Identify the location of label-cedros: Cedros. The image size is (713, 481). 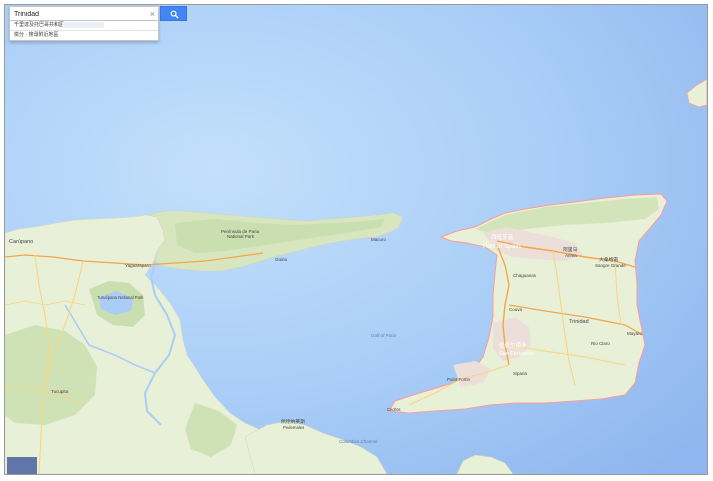
(394, 409).